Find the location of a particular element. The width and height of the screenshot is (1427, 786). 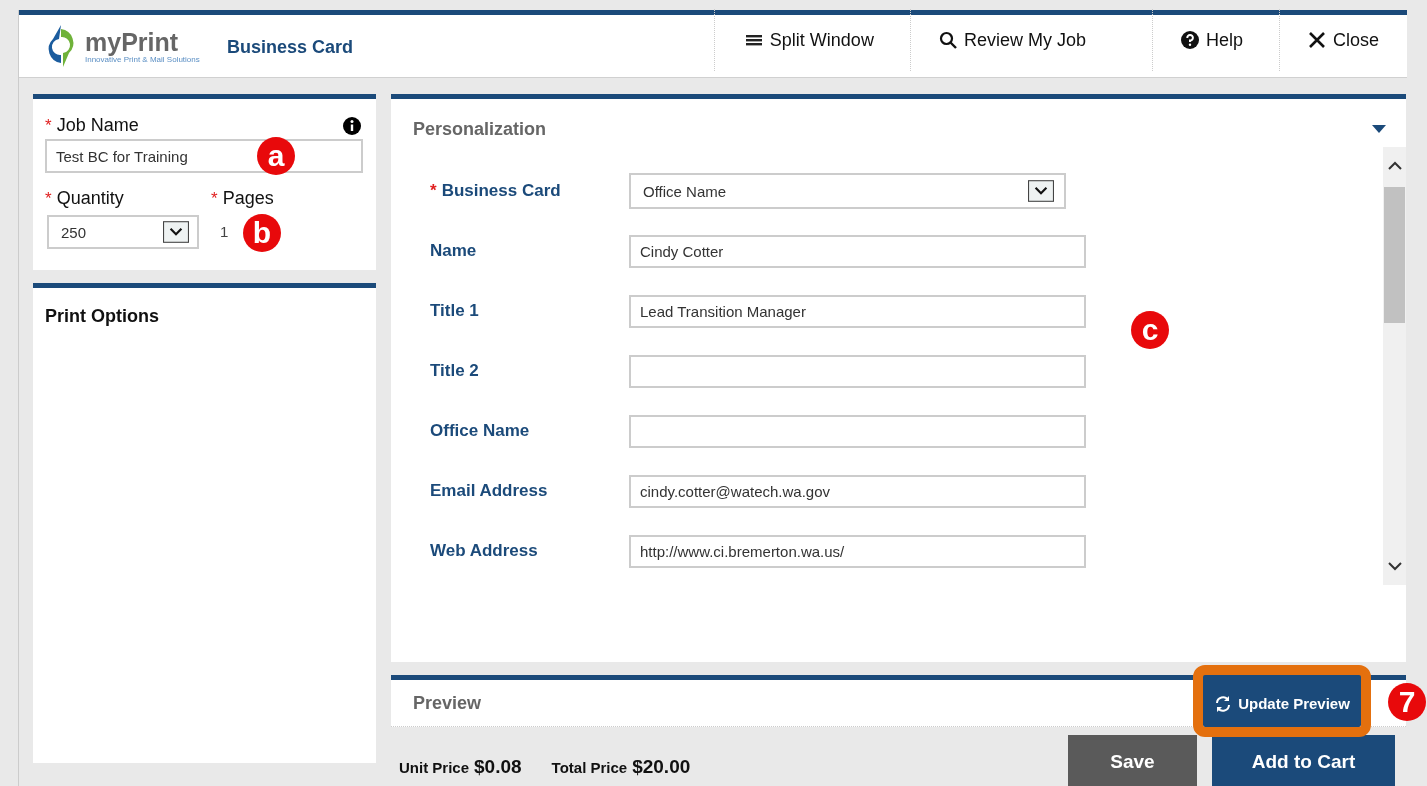

save-button: Save is located at coordinates (1132, 760).